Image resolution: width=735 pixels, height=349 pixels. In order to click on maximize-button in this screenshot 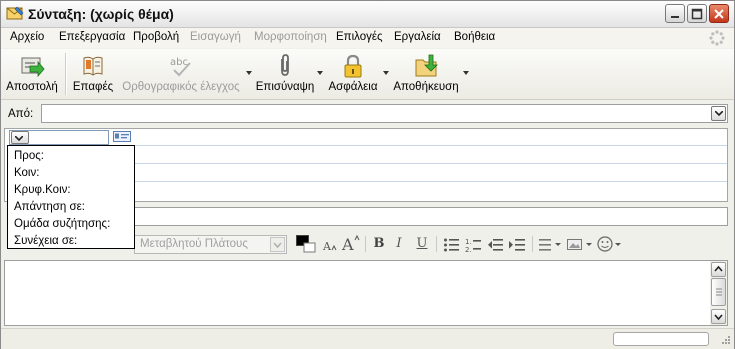, I will do `click(697, 13)`.